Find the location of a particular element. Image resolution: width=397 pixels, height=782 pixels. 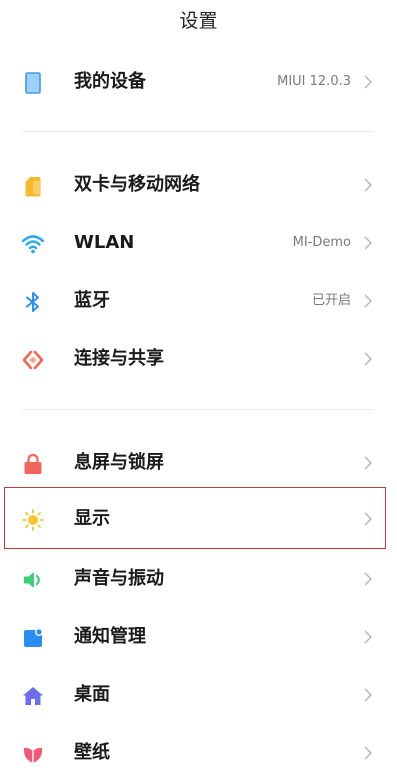

device-icon is located at coordinates (33, 83).